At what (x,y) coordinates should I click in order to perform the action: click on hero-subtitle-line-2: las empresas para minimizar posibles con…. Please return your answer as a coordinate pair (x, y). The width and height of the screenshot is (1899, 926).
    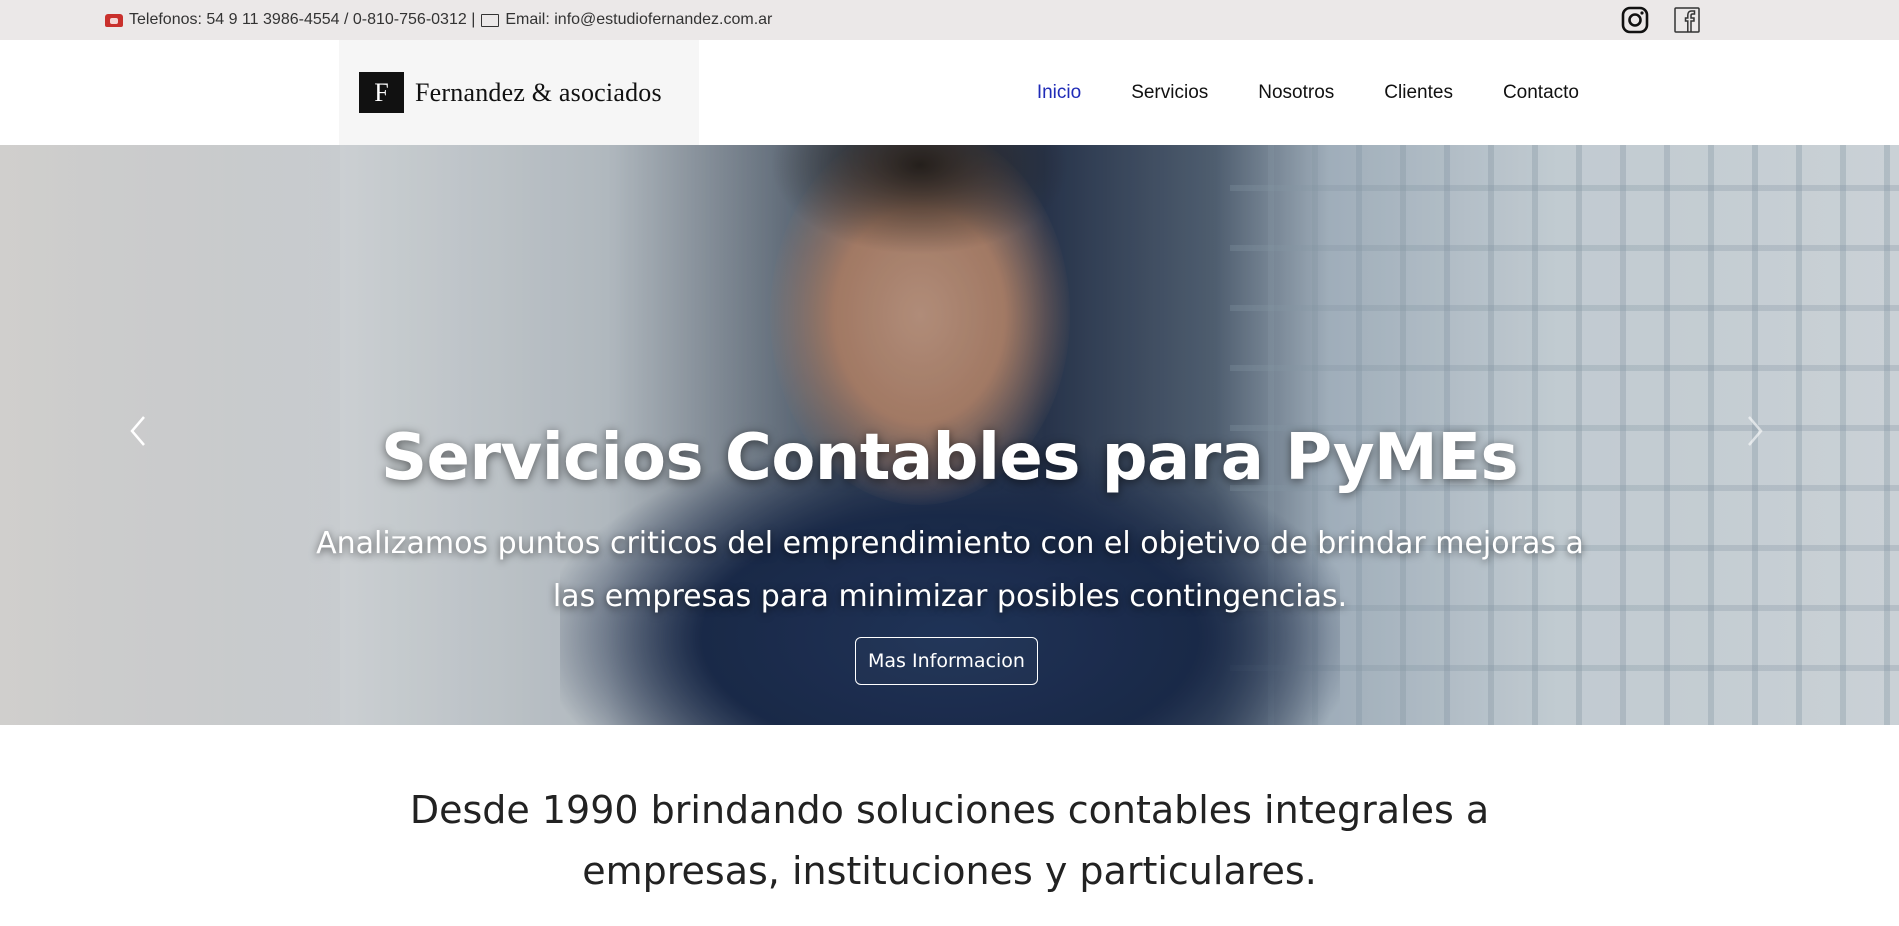
    Looking at the image, I should click on (950, 596).